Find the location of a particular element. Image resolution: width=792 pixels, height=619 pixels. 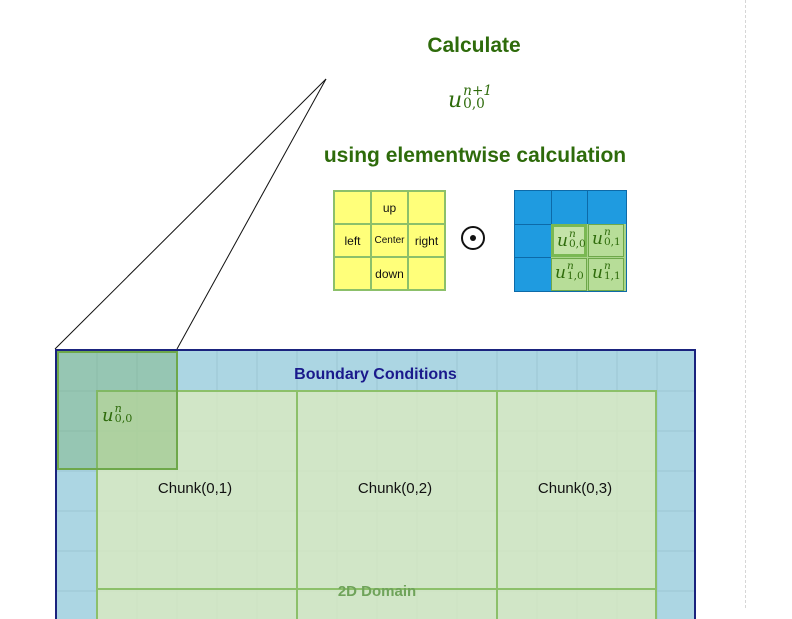

stencil-window-highlight: u n 0,0 is located at coordinates (117, 410).